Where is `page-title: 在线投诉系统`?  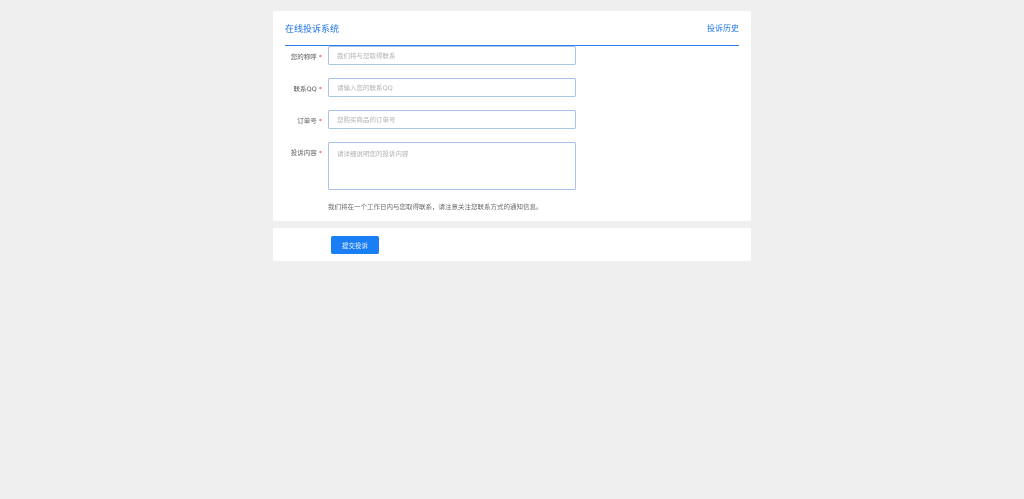
page-title: 在线投诉系统 is located at coordinates (312, 30).